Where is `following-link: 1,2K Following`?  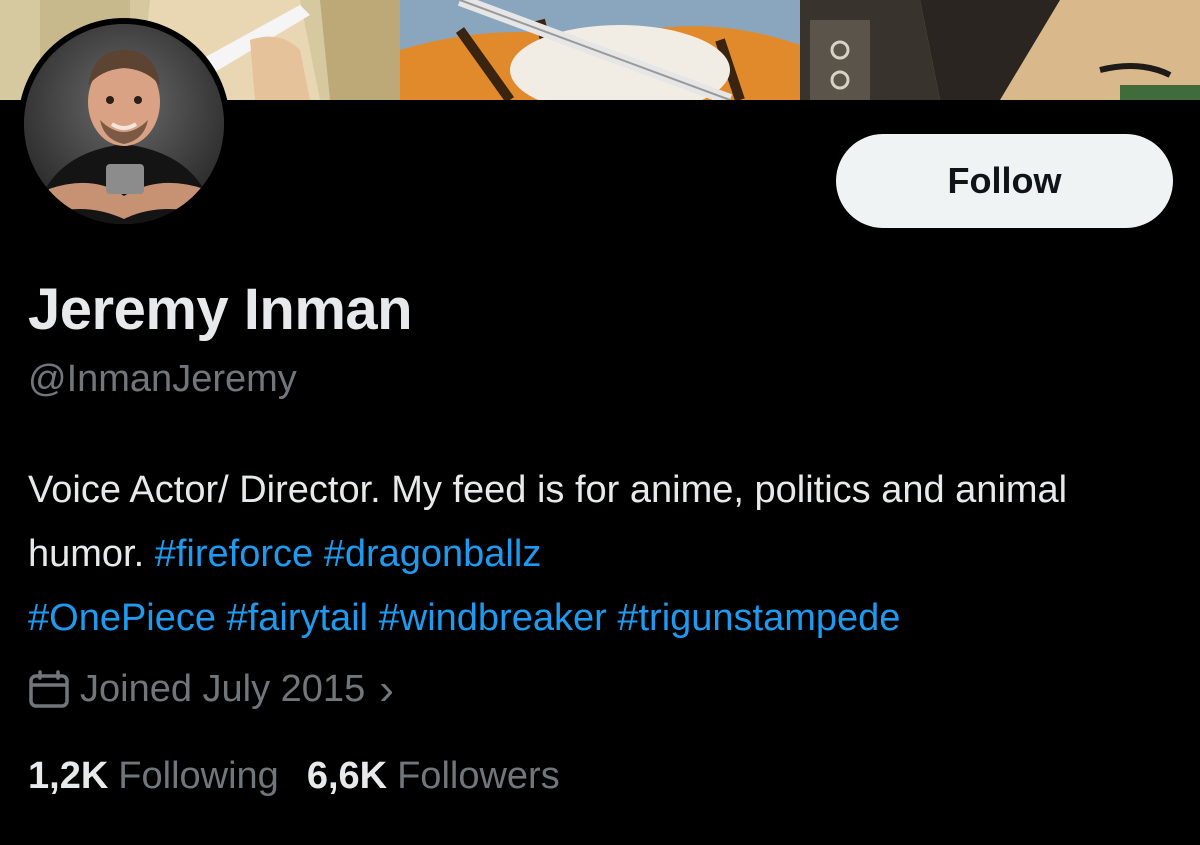 following-link: 1,2K Following is located at coordinates (153, 776).